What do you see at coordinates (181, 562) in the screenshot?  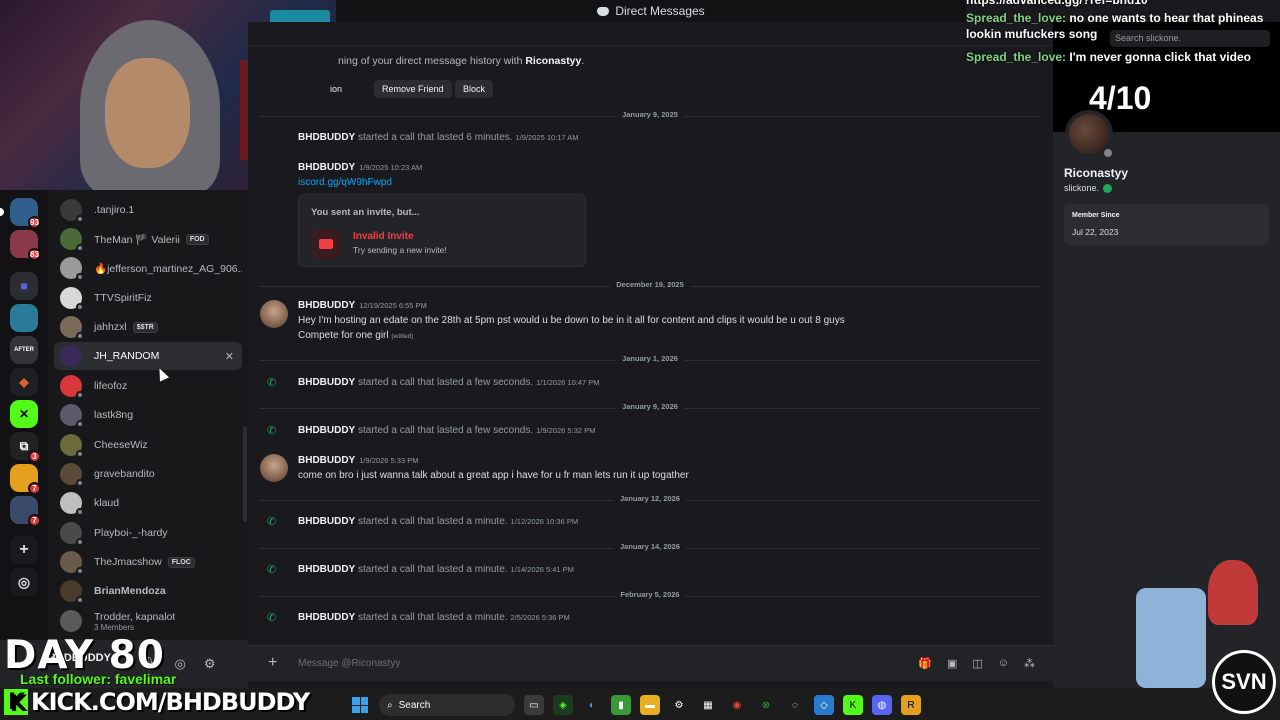 I see `clan-tag: FLOC` at bounding box center [181, 562].